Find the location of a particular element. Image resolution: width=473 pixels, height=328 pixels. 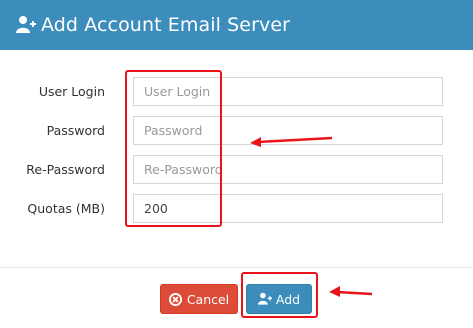

times-circle-icon is located at coordinates (176, 299).